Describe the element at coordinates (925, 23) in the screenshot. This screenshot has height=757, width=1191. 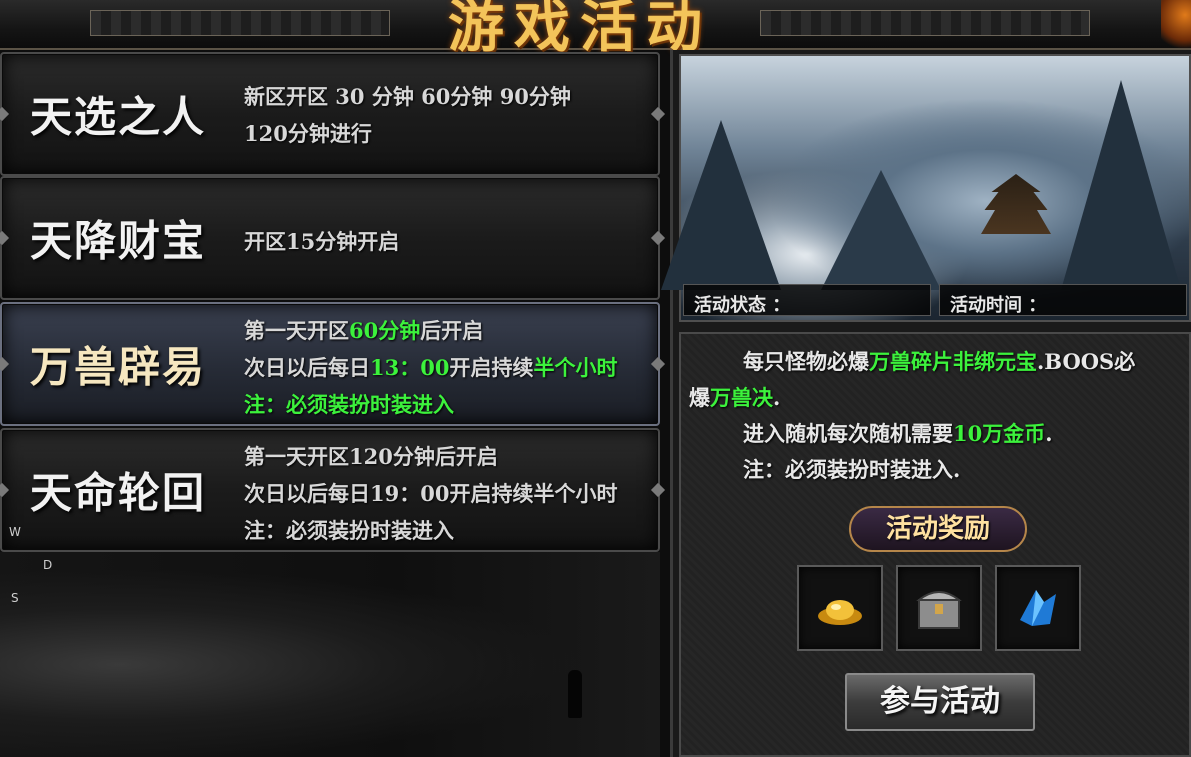
I see `title-ornament-right` at that location.